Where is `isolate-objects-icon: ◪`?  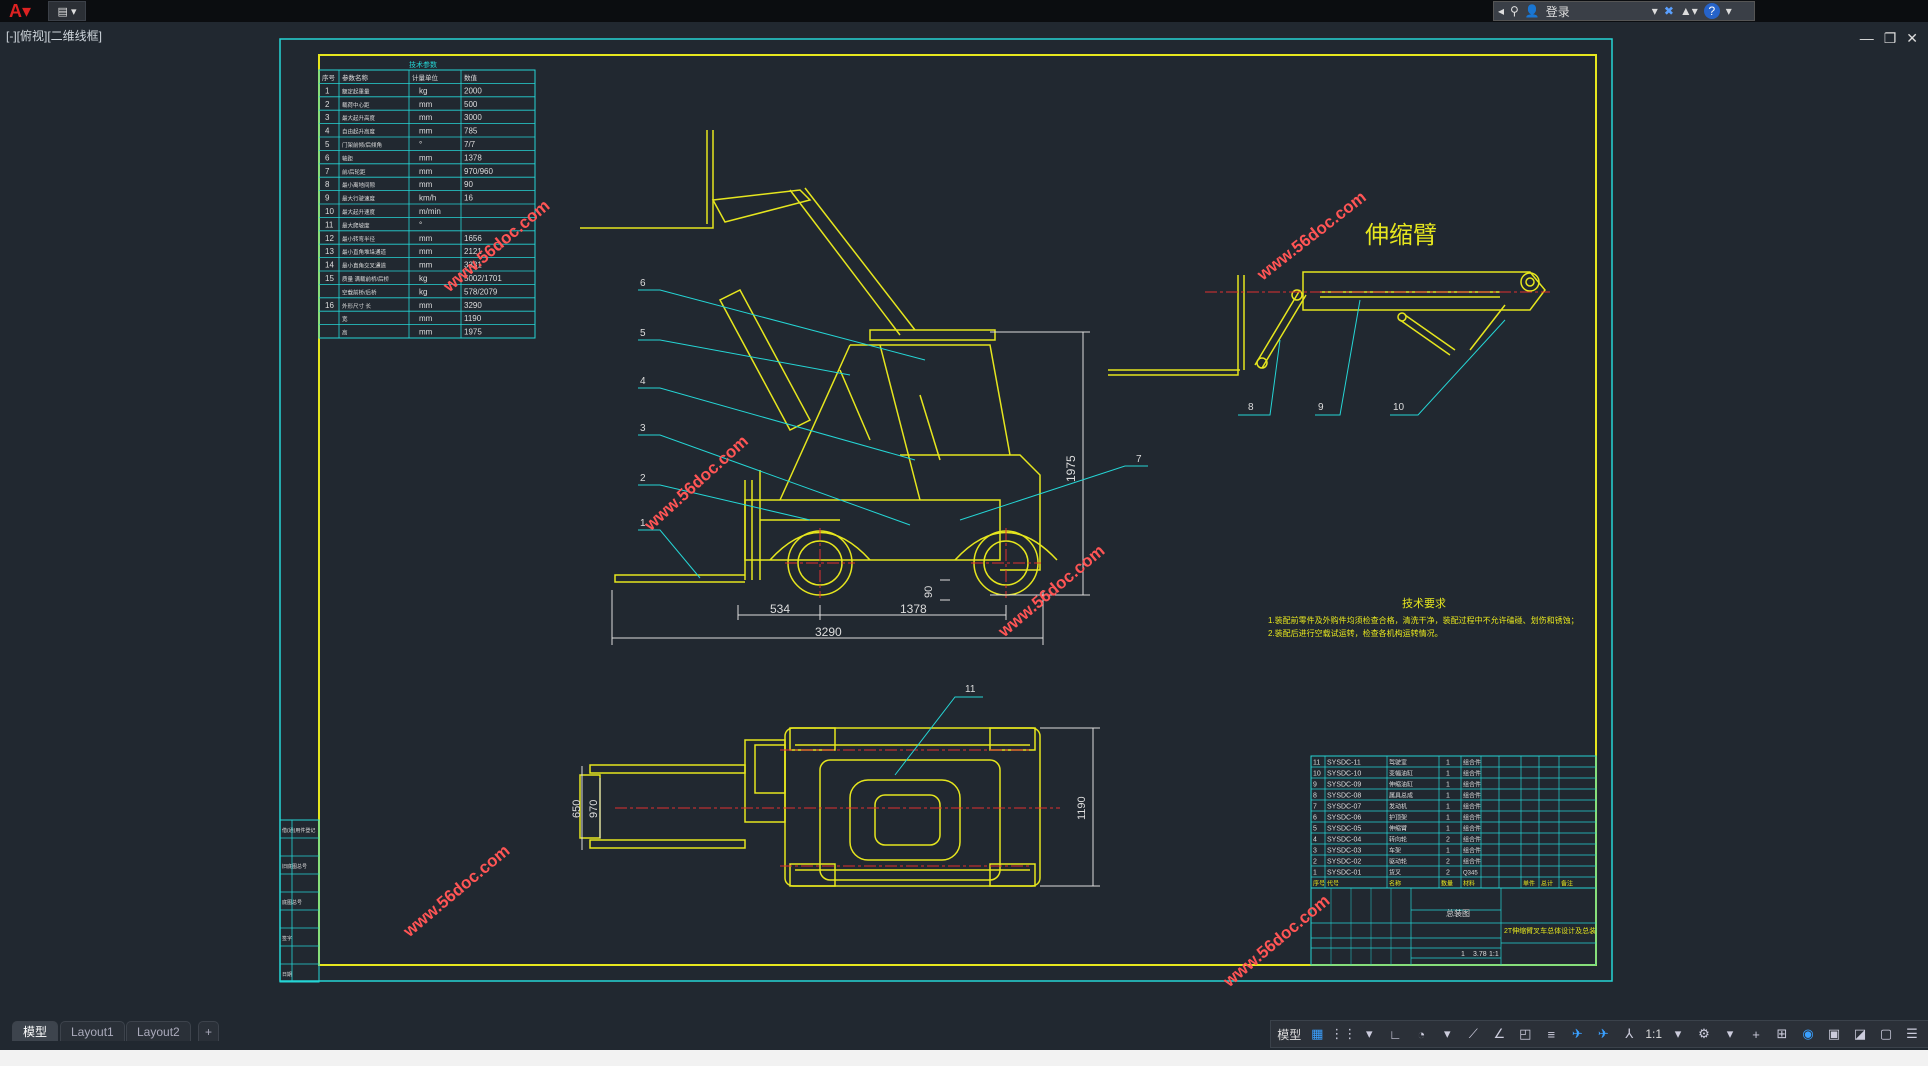
isolate-objects-icon: ◪ is located at coordinates (1860, 1034).